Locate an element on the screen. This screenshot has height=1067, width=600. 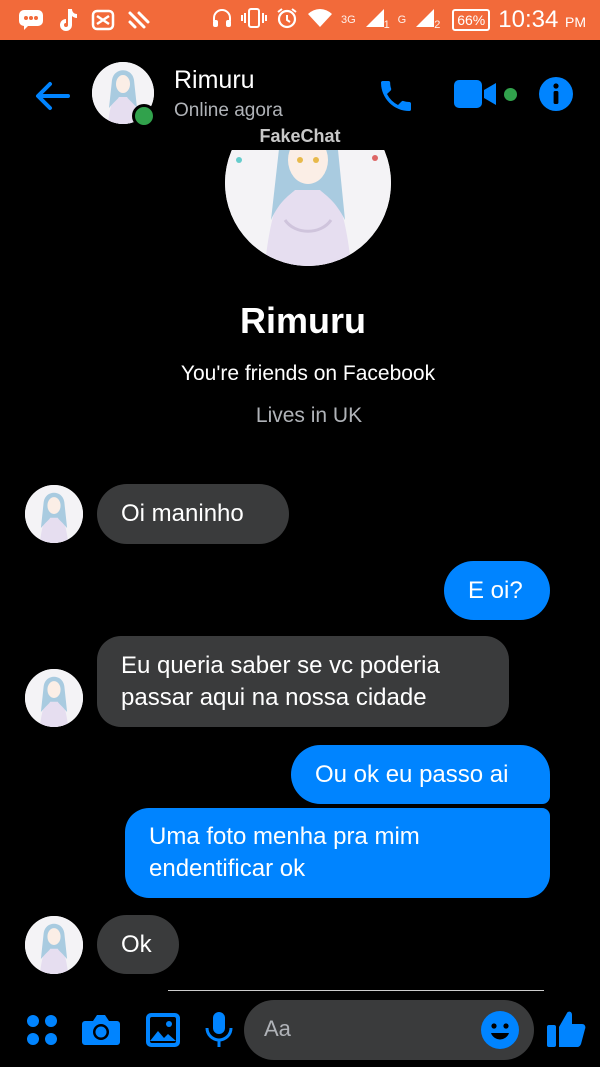
composer-divider is located at coordinates (356, 990).